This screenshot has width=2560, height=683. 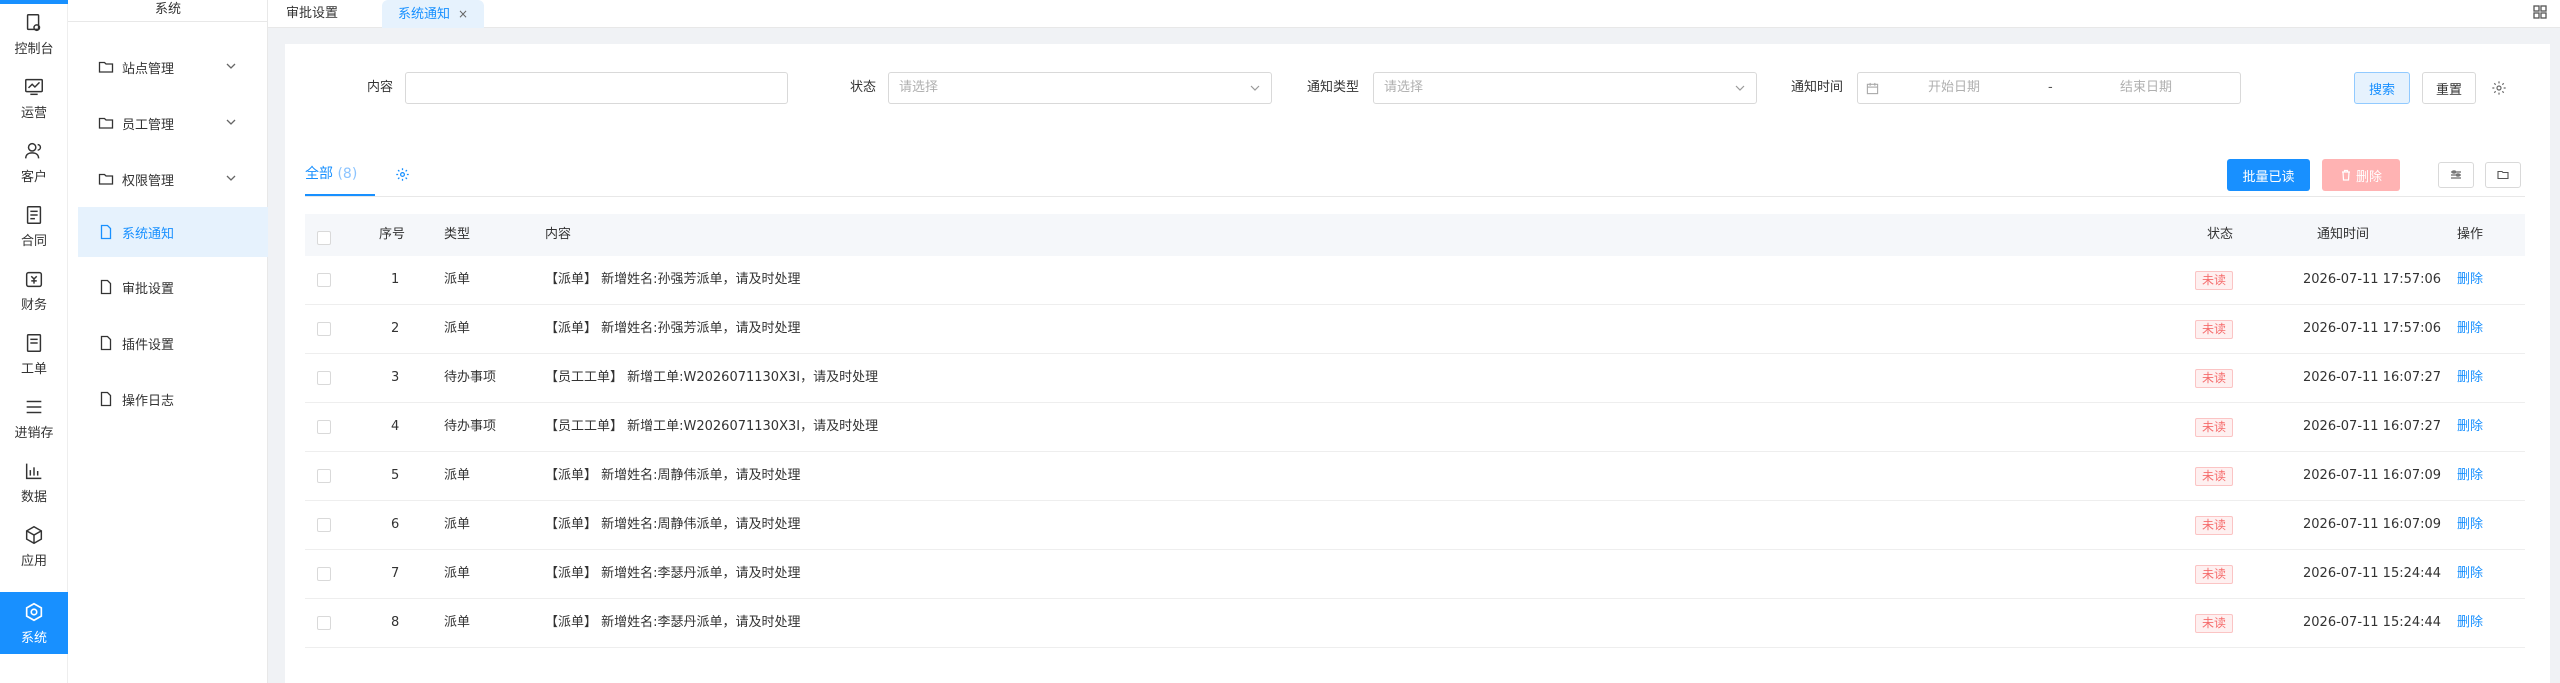 What do you see at coordinates (2372, 279) in the screenshot?
I see `row-time: 2026-07-11 17:57:06` at bounding box center [2372, 279].